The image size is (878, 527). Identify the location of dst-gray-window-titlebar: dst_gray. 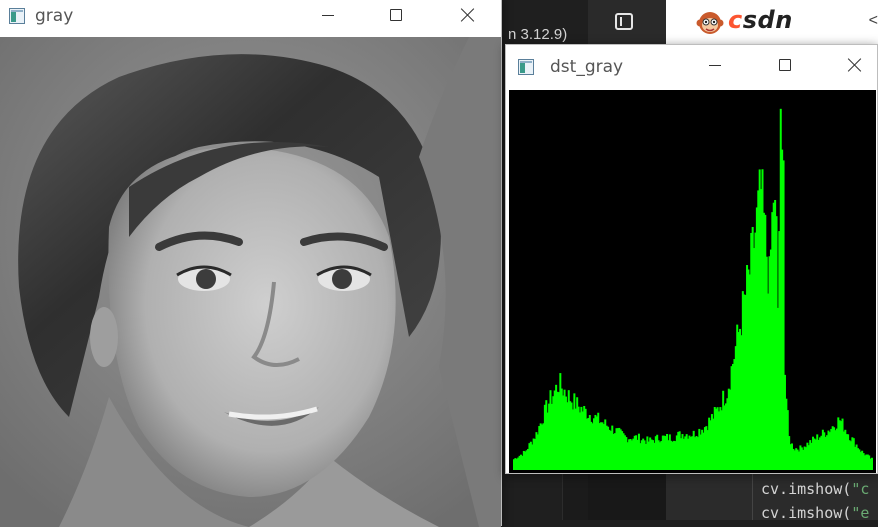
(691, 67).